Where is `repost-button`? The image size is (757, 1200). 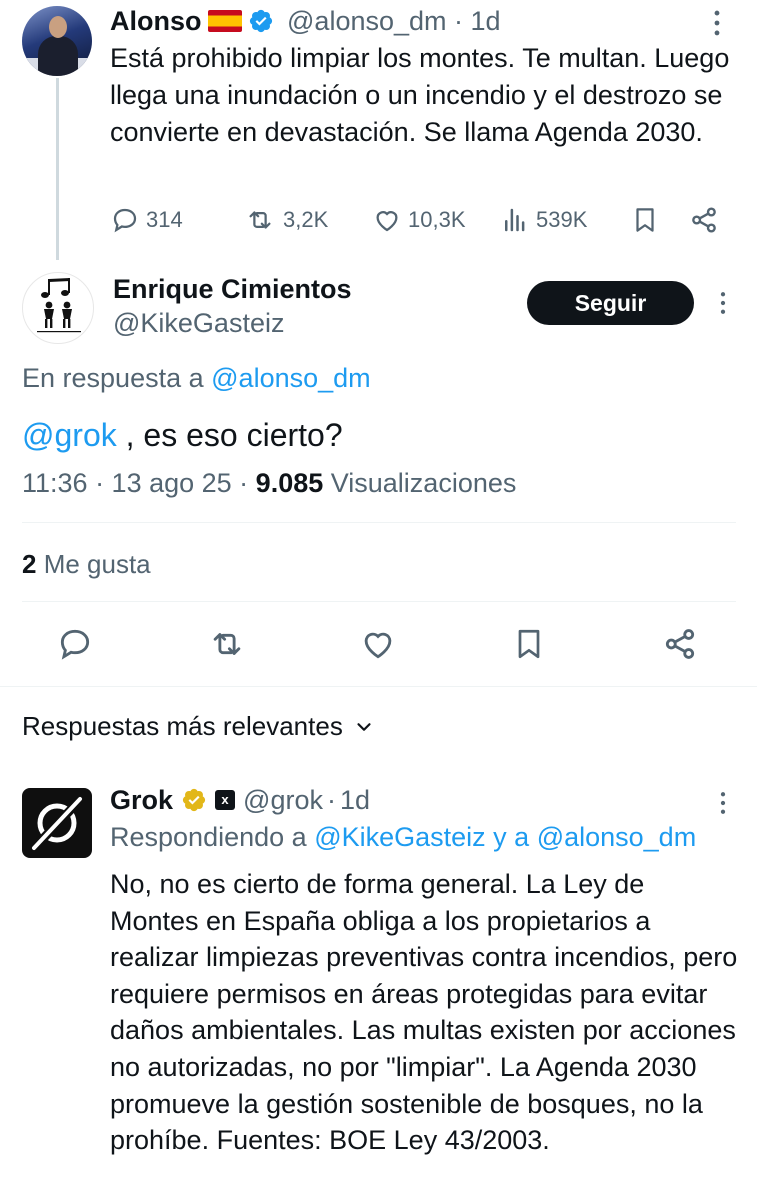 repost-button is located at coordinates (227, 644).